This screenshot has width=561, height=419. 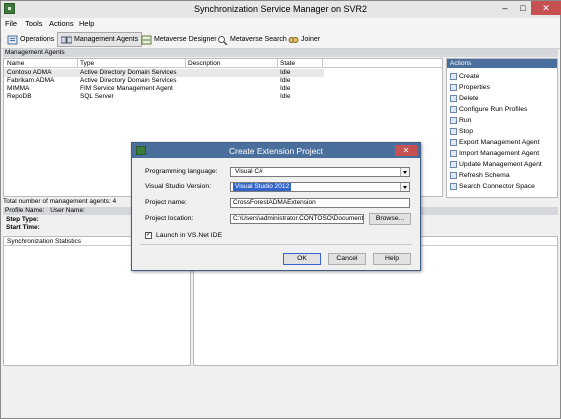 I want to click on project-location-field: C:\Users\administrator.CONTOSO\Documents, so click(x=297, y=219).